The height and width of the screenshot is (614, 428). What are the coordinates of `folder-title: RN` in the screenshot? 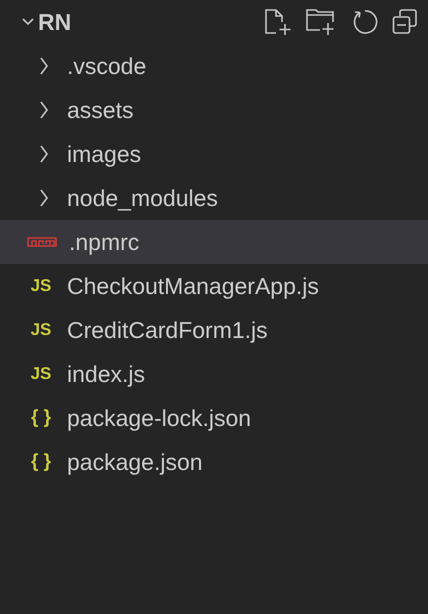 It's located at (55, 22).